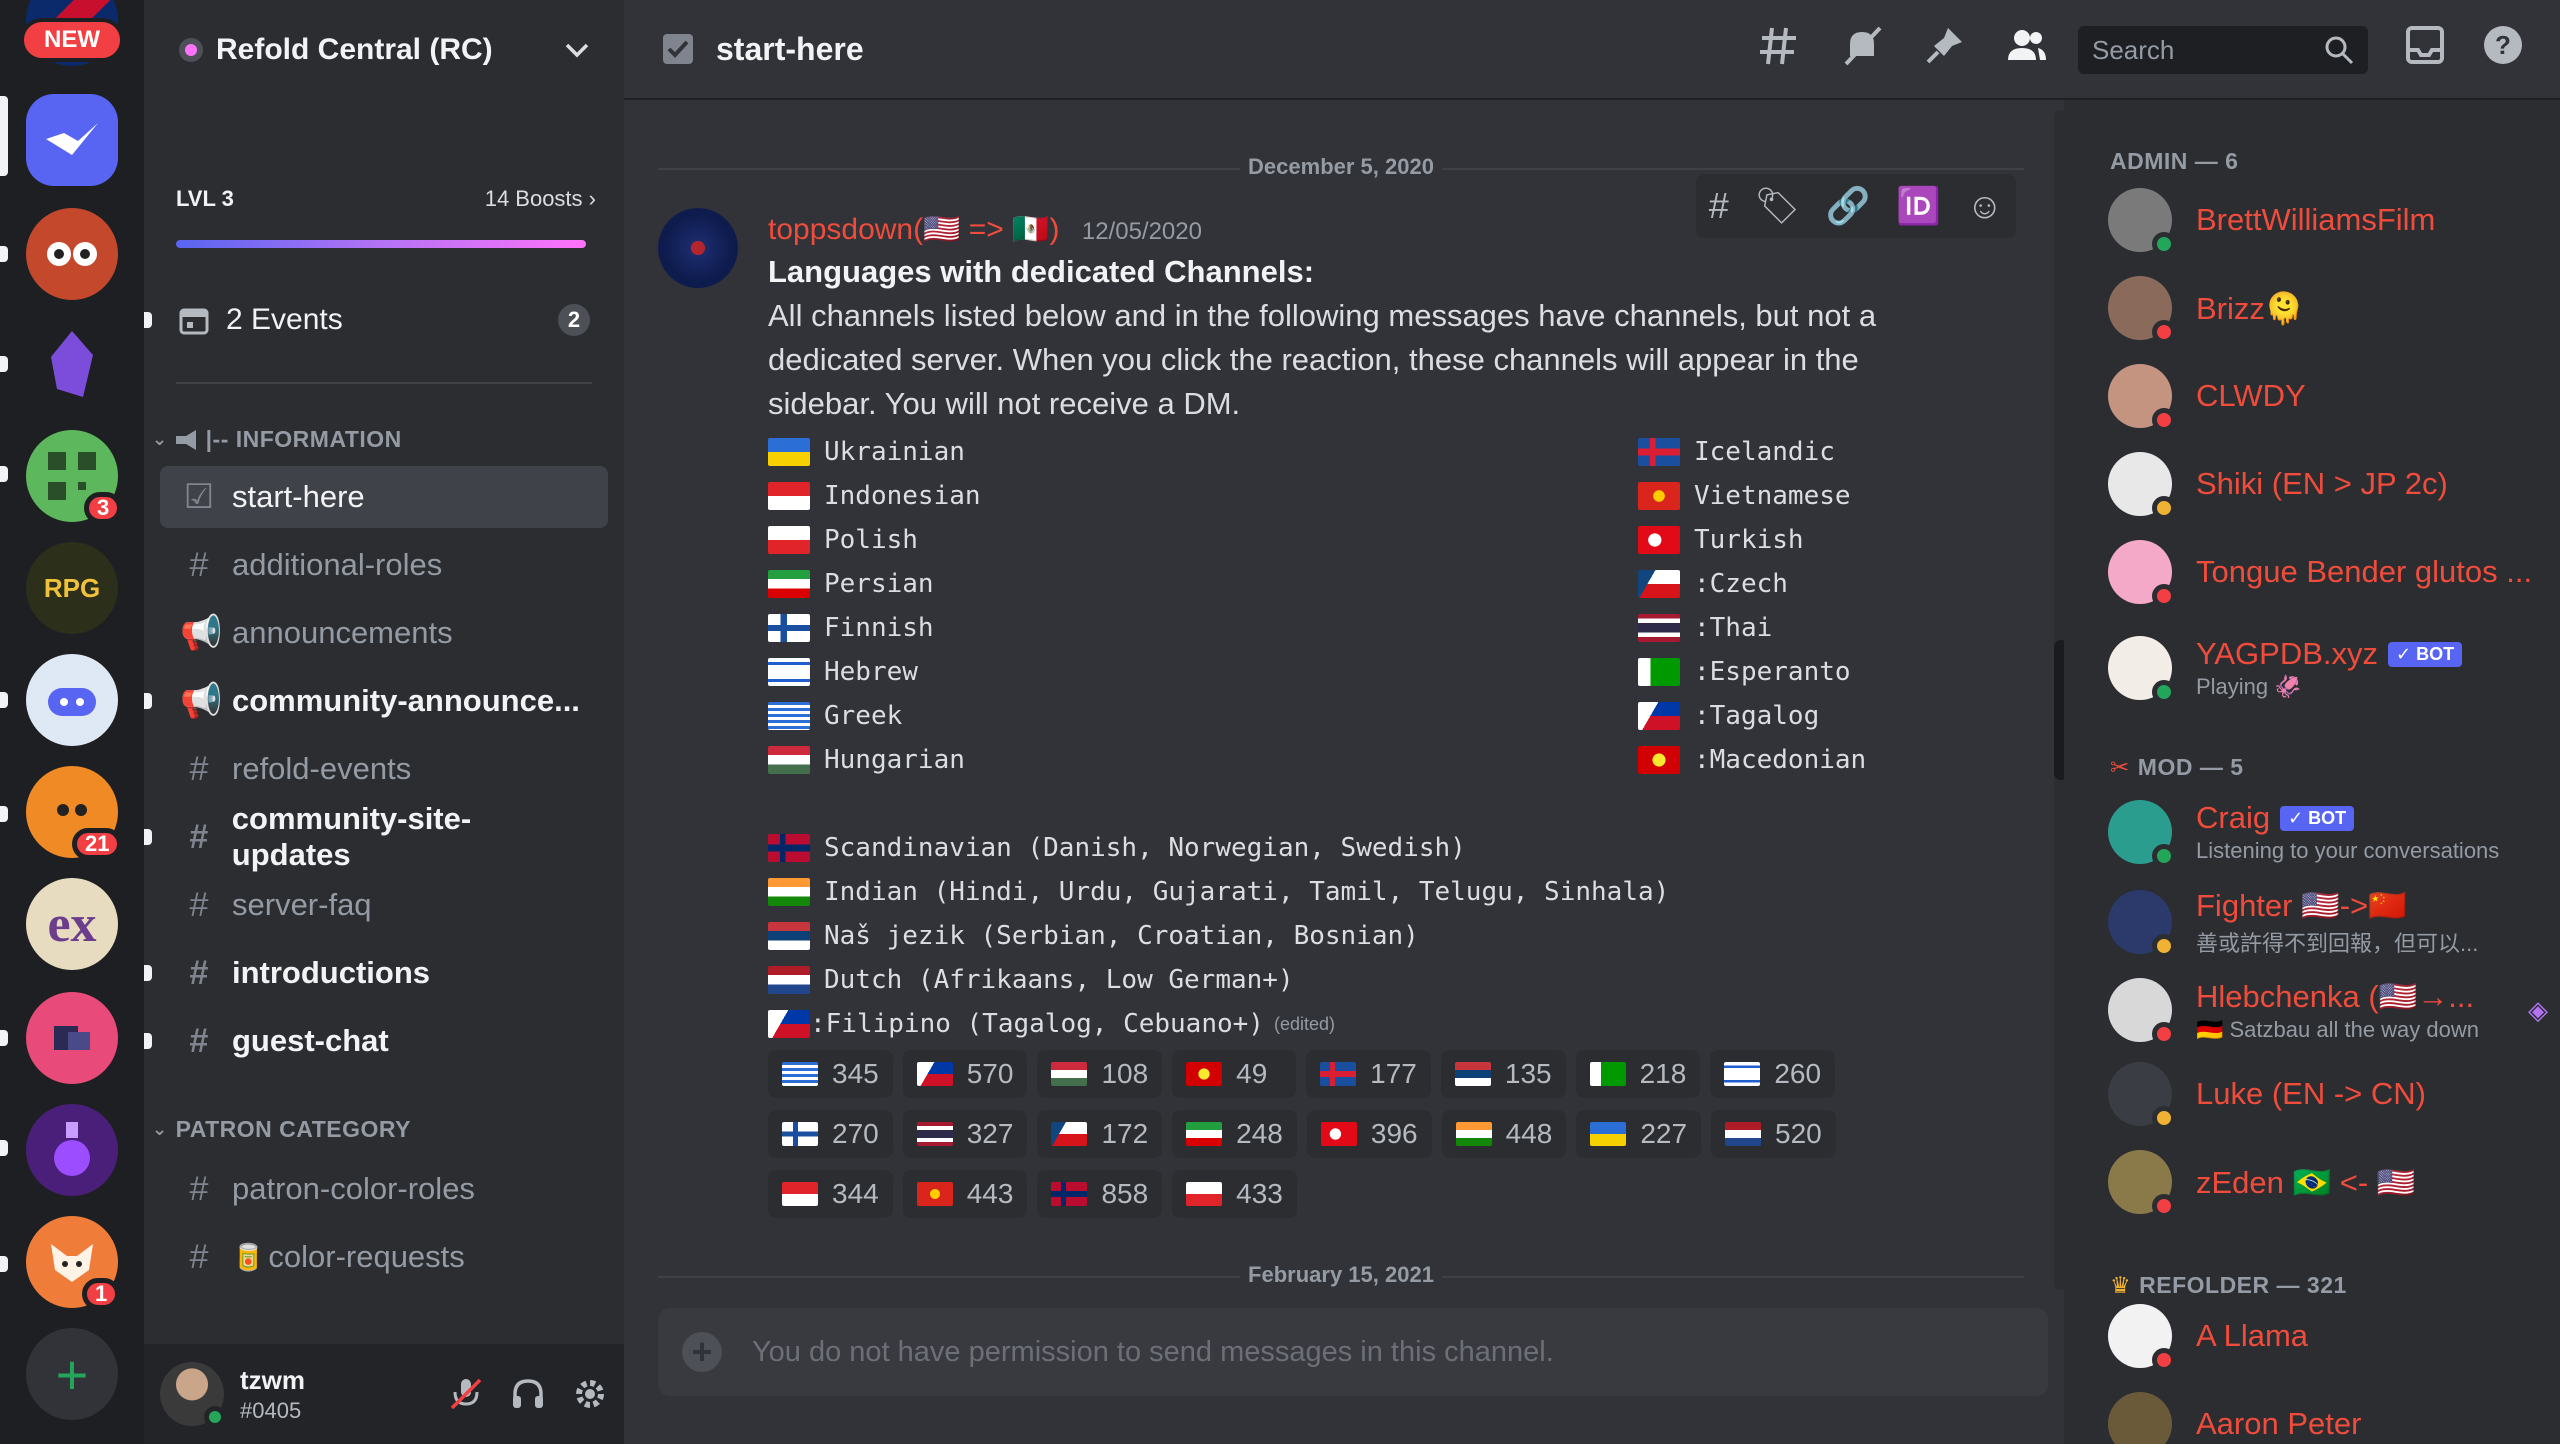 This screenshot has width=2560, height=1444. Describe the element at coordinates (1639, 1134) in the screenshot. I see `reaction-ukrainian: 227` at that location.